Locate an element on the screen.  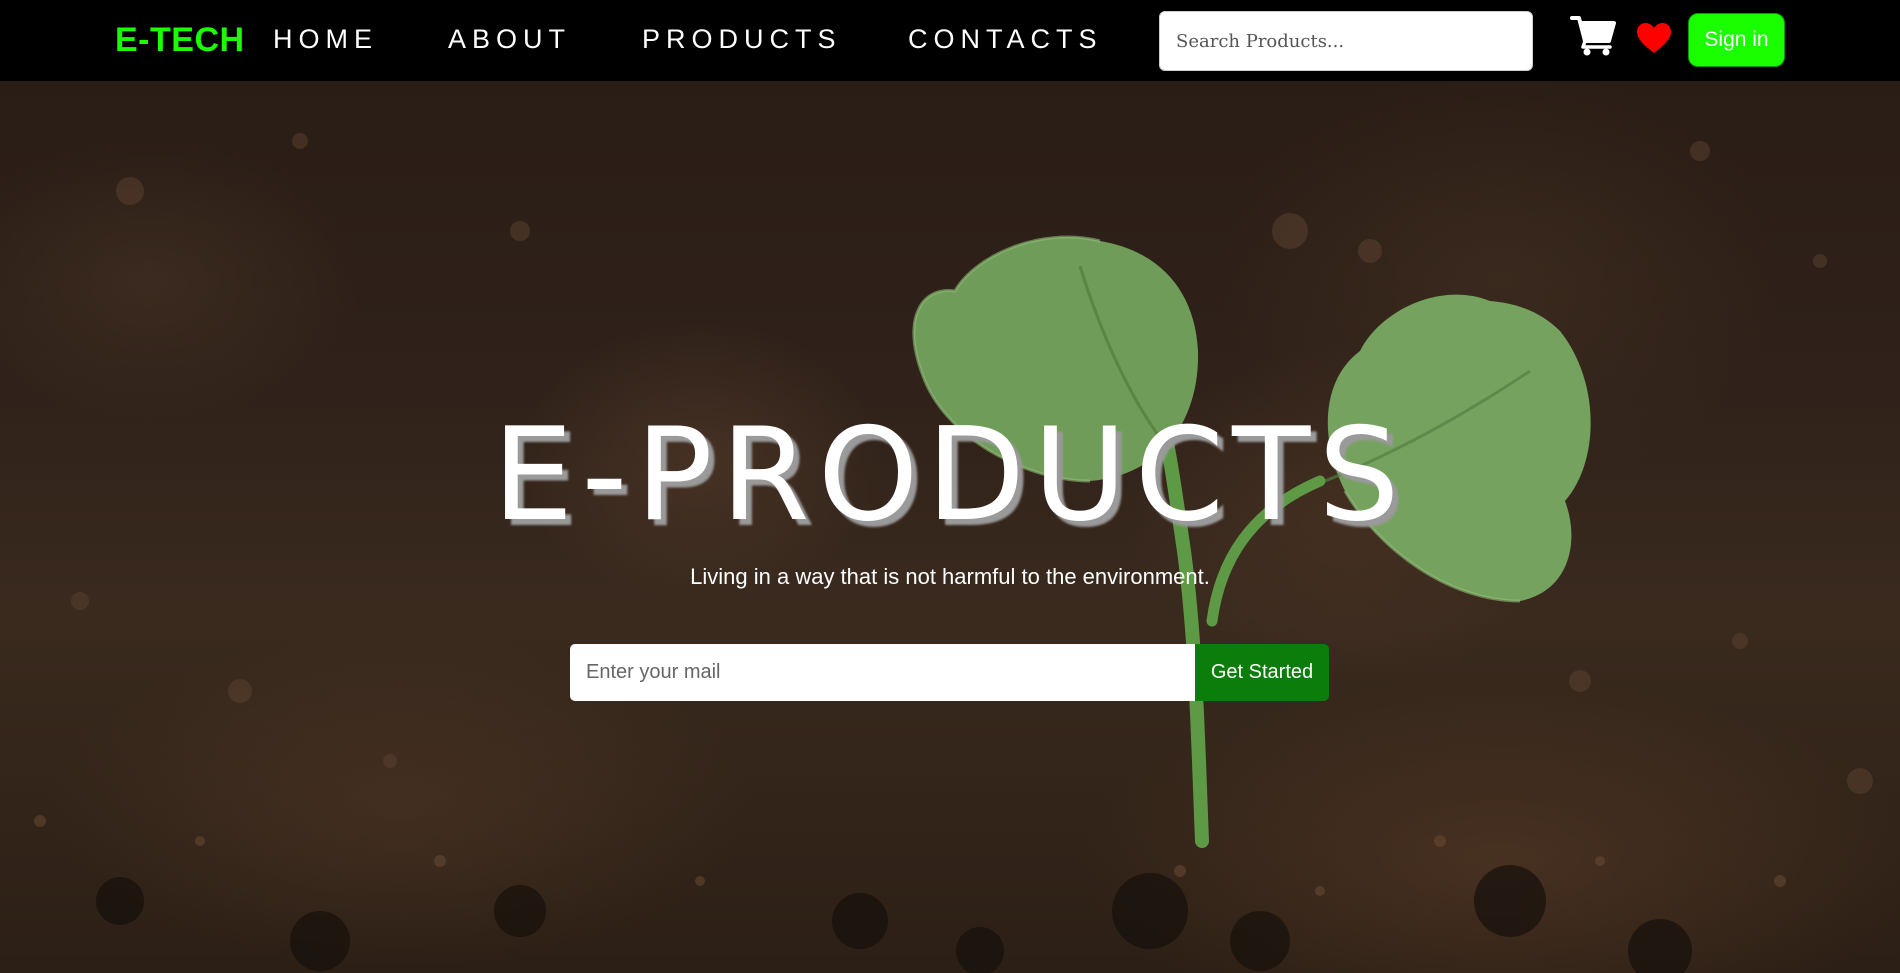
search-box is located at coordinates (1346, 41).